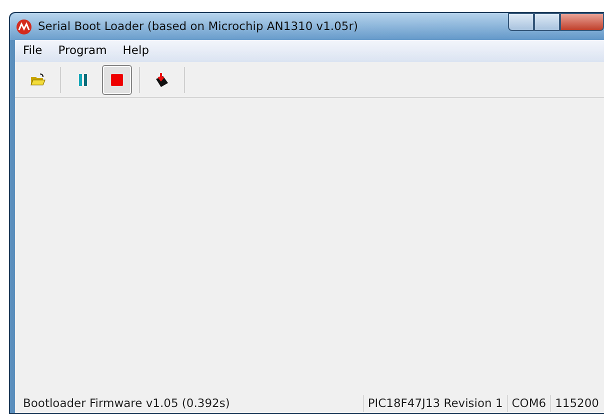 This screenshot has width=604, height=414. Describe the element at coordinates (528, 403) in the screenshot. I see `status-panel: COM6` at that location.